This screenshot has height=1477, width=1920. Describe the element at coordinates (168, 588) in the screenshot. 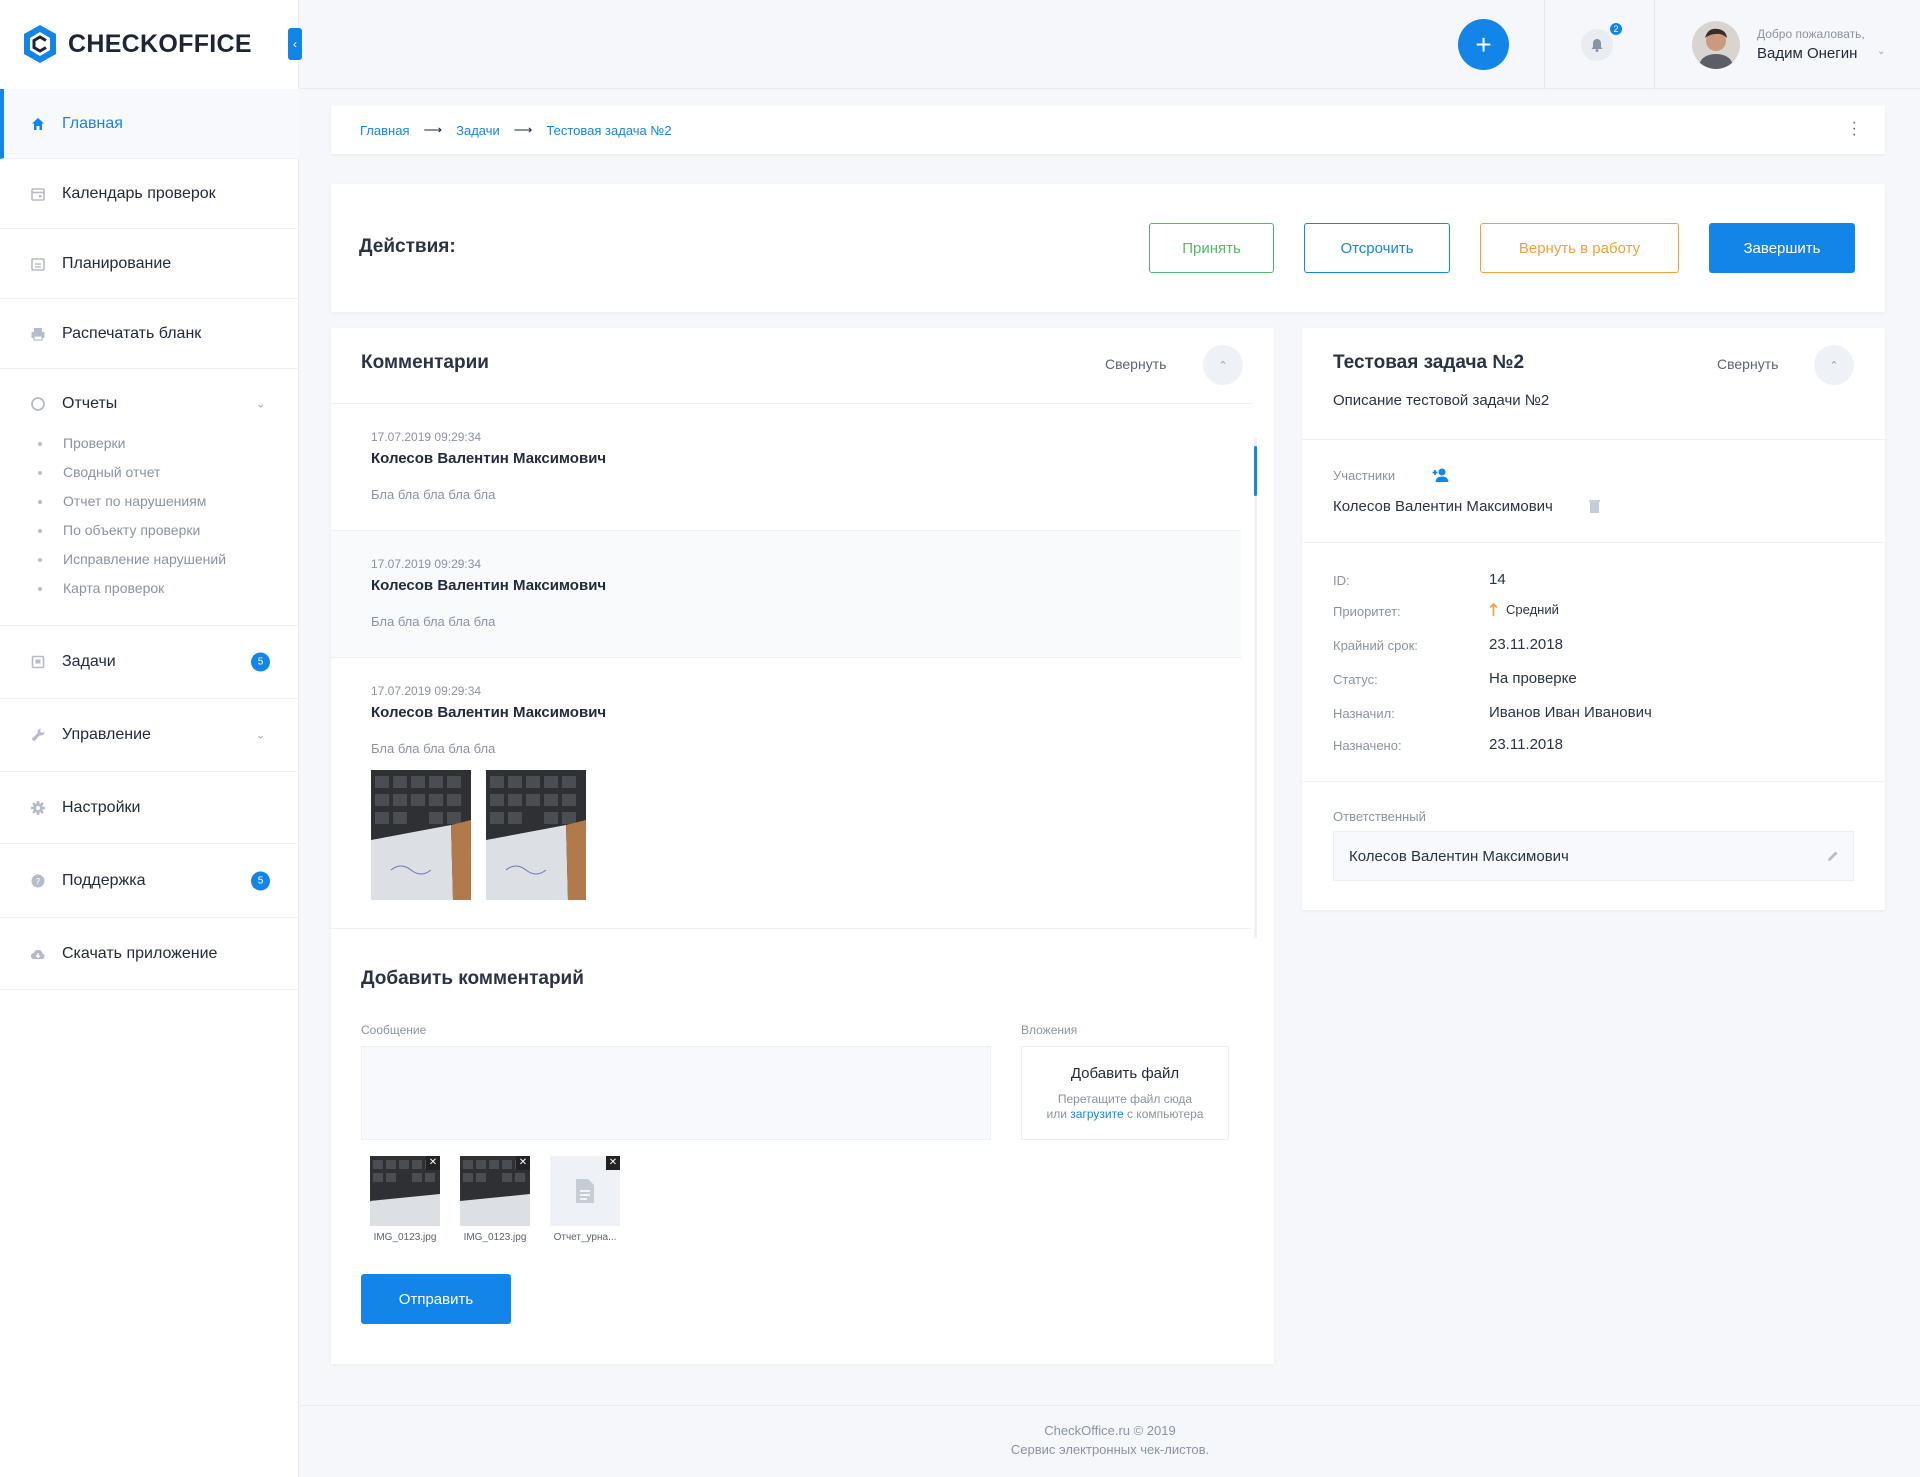

I see `submenu-item: Карта проверок` at that location.